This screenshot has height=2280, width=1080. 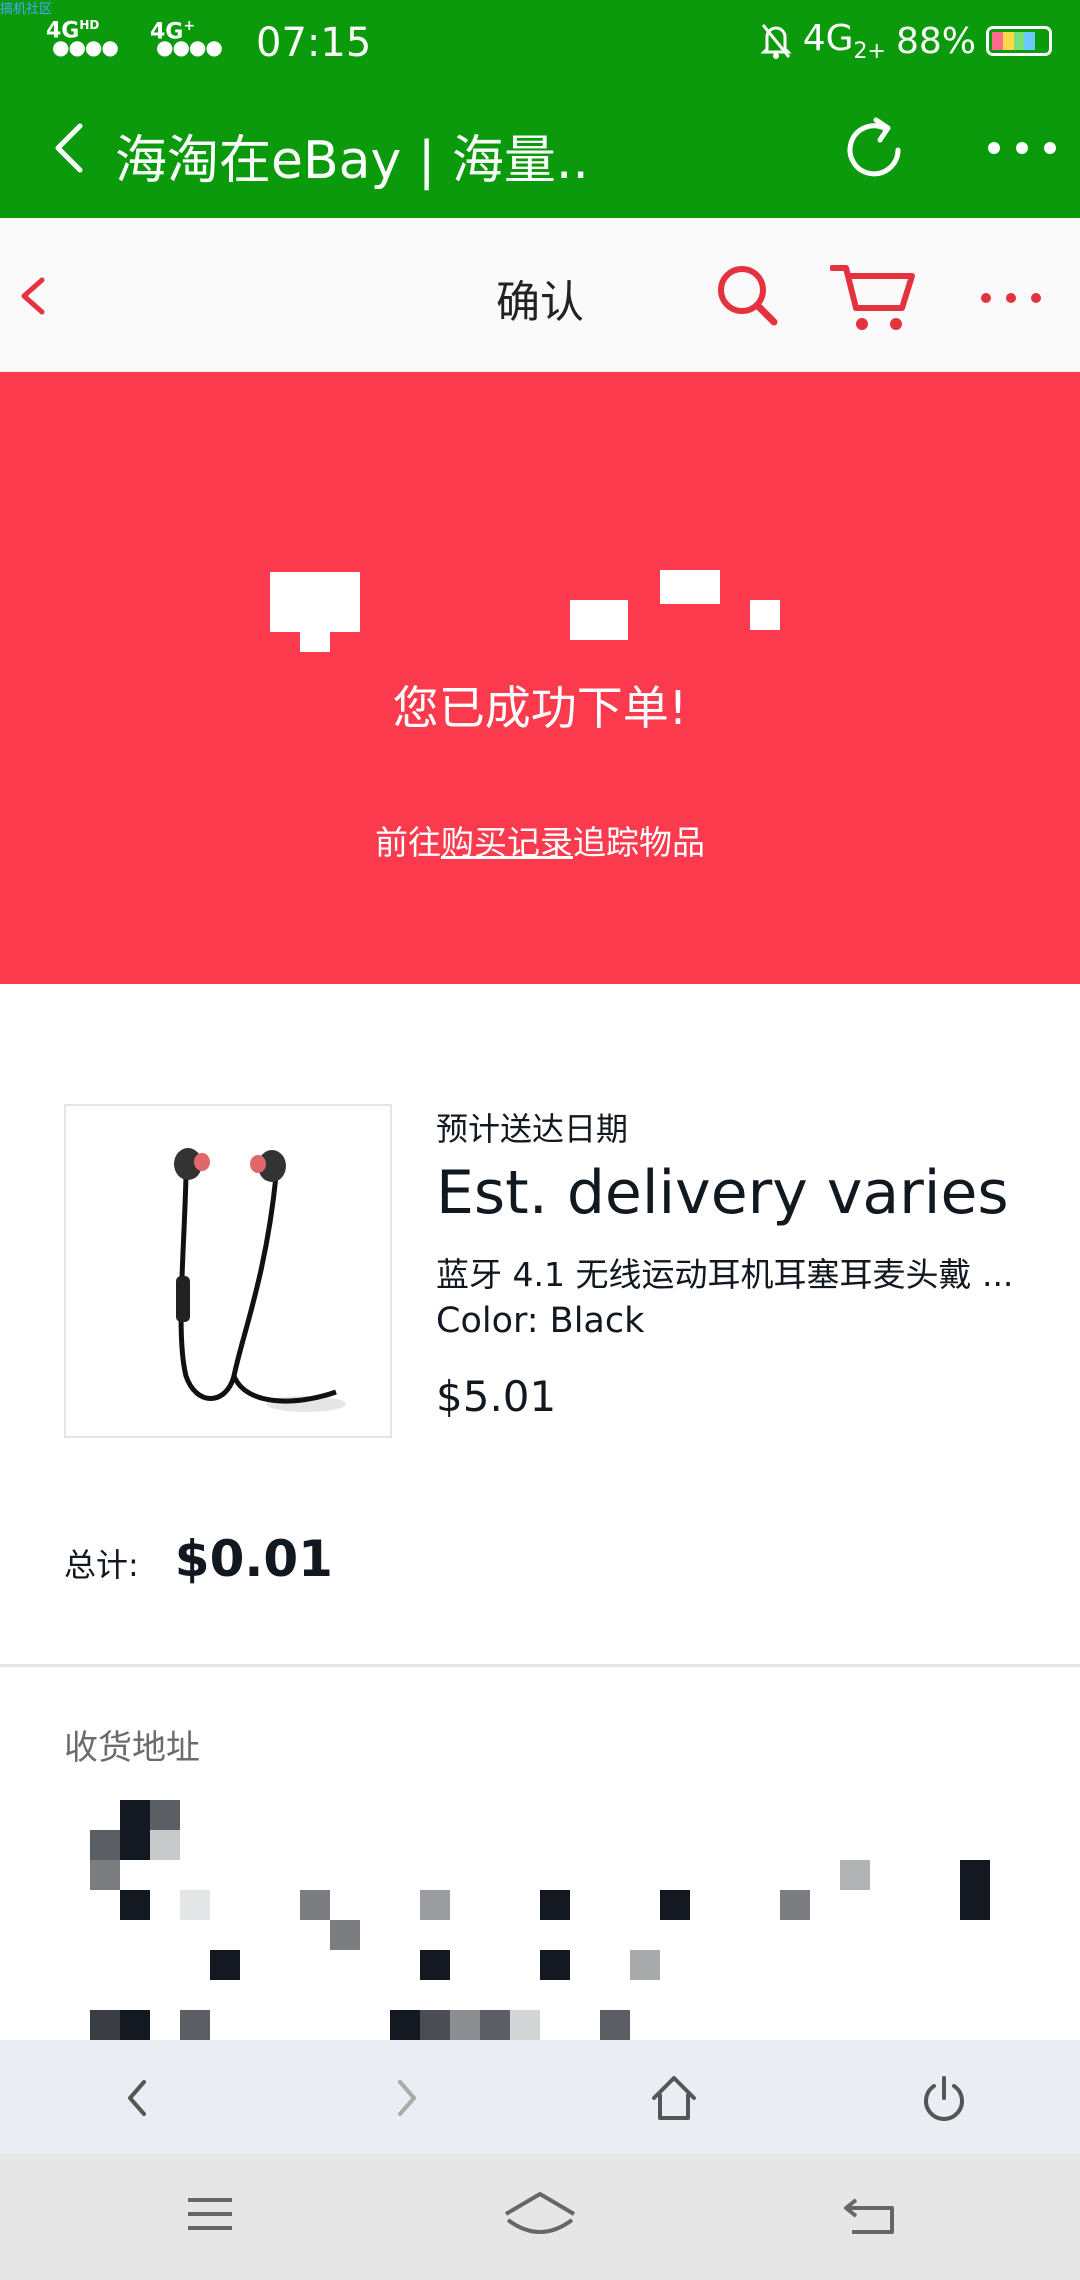 What do you see at coordinates (540, 1321) in the screenshot?
I see `item-variant: Color: Black` at bounding box center [540, 1321].